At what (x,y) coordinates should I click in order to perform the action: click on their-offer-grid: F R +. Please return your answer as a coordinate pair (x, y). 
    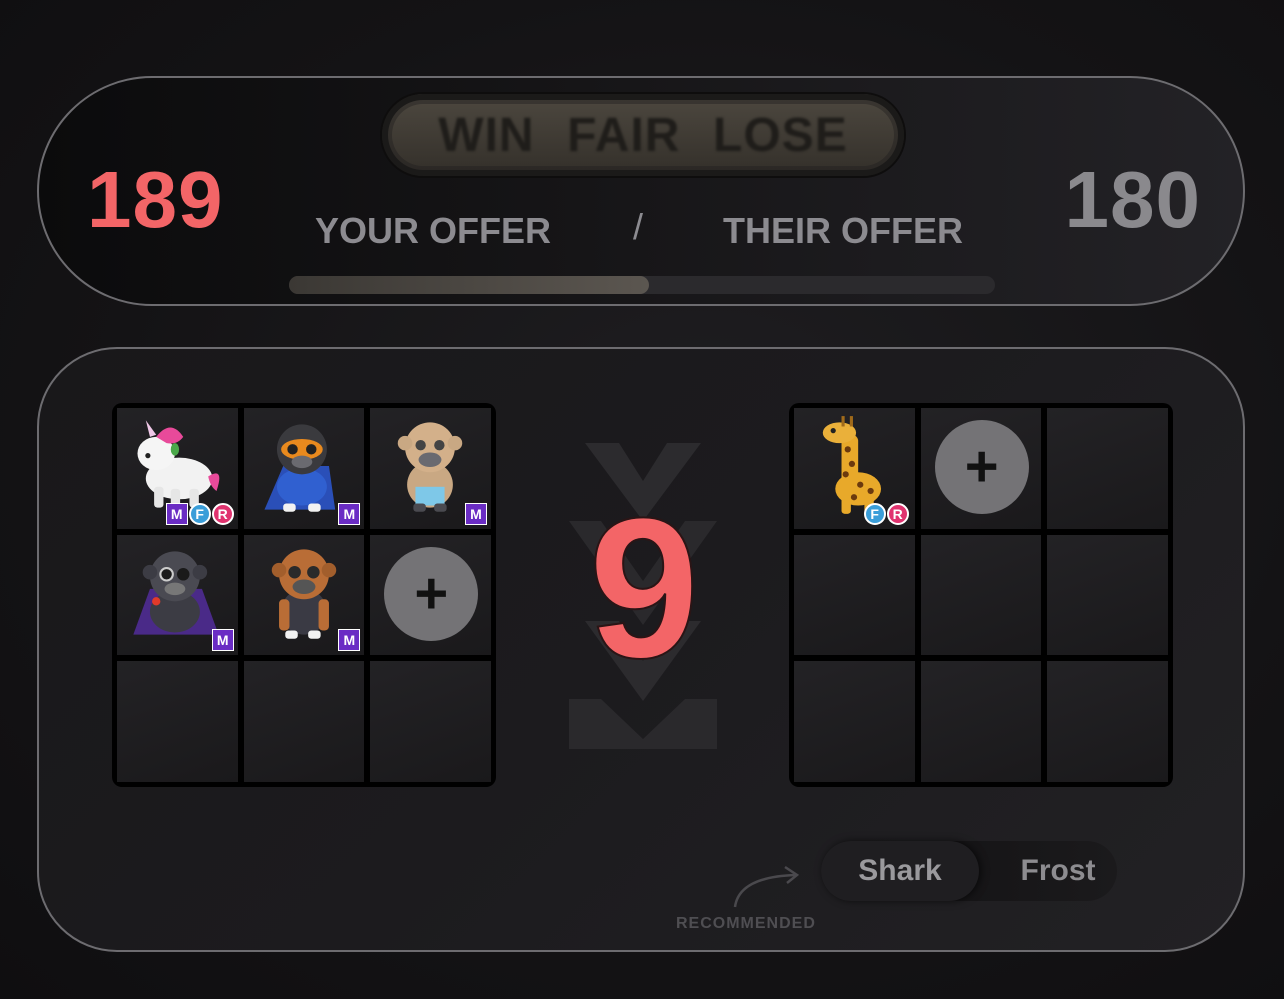
    Looking at the image, I should click on (981, 595).